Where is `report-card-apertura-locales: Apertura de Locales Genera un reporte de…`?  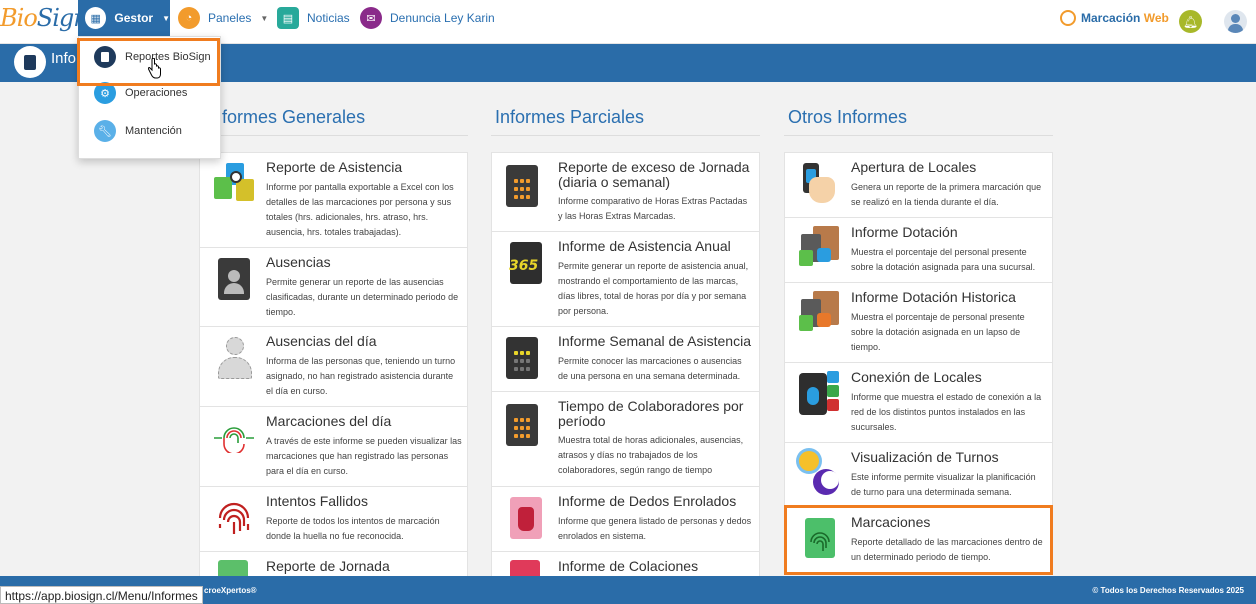
report-card-apertura-locales: Apertura de Locales Genera un reporte de… is located at coordinates (918, 185).